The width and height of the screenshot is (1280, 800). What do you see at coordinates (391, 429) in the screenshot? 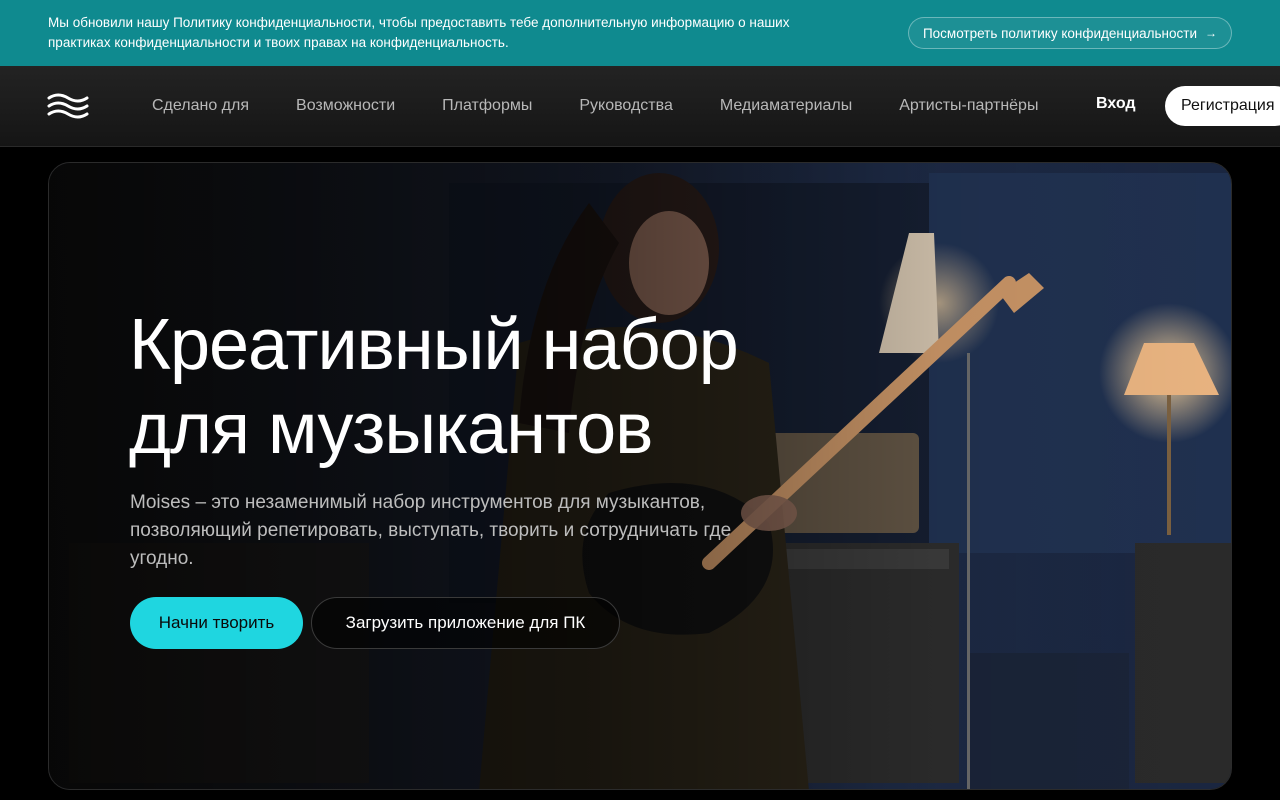
I see `hero-title-line-2: для музыкантов` at bounding box center [391, 429].